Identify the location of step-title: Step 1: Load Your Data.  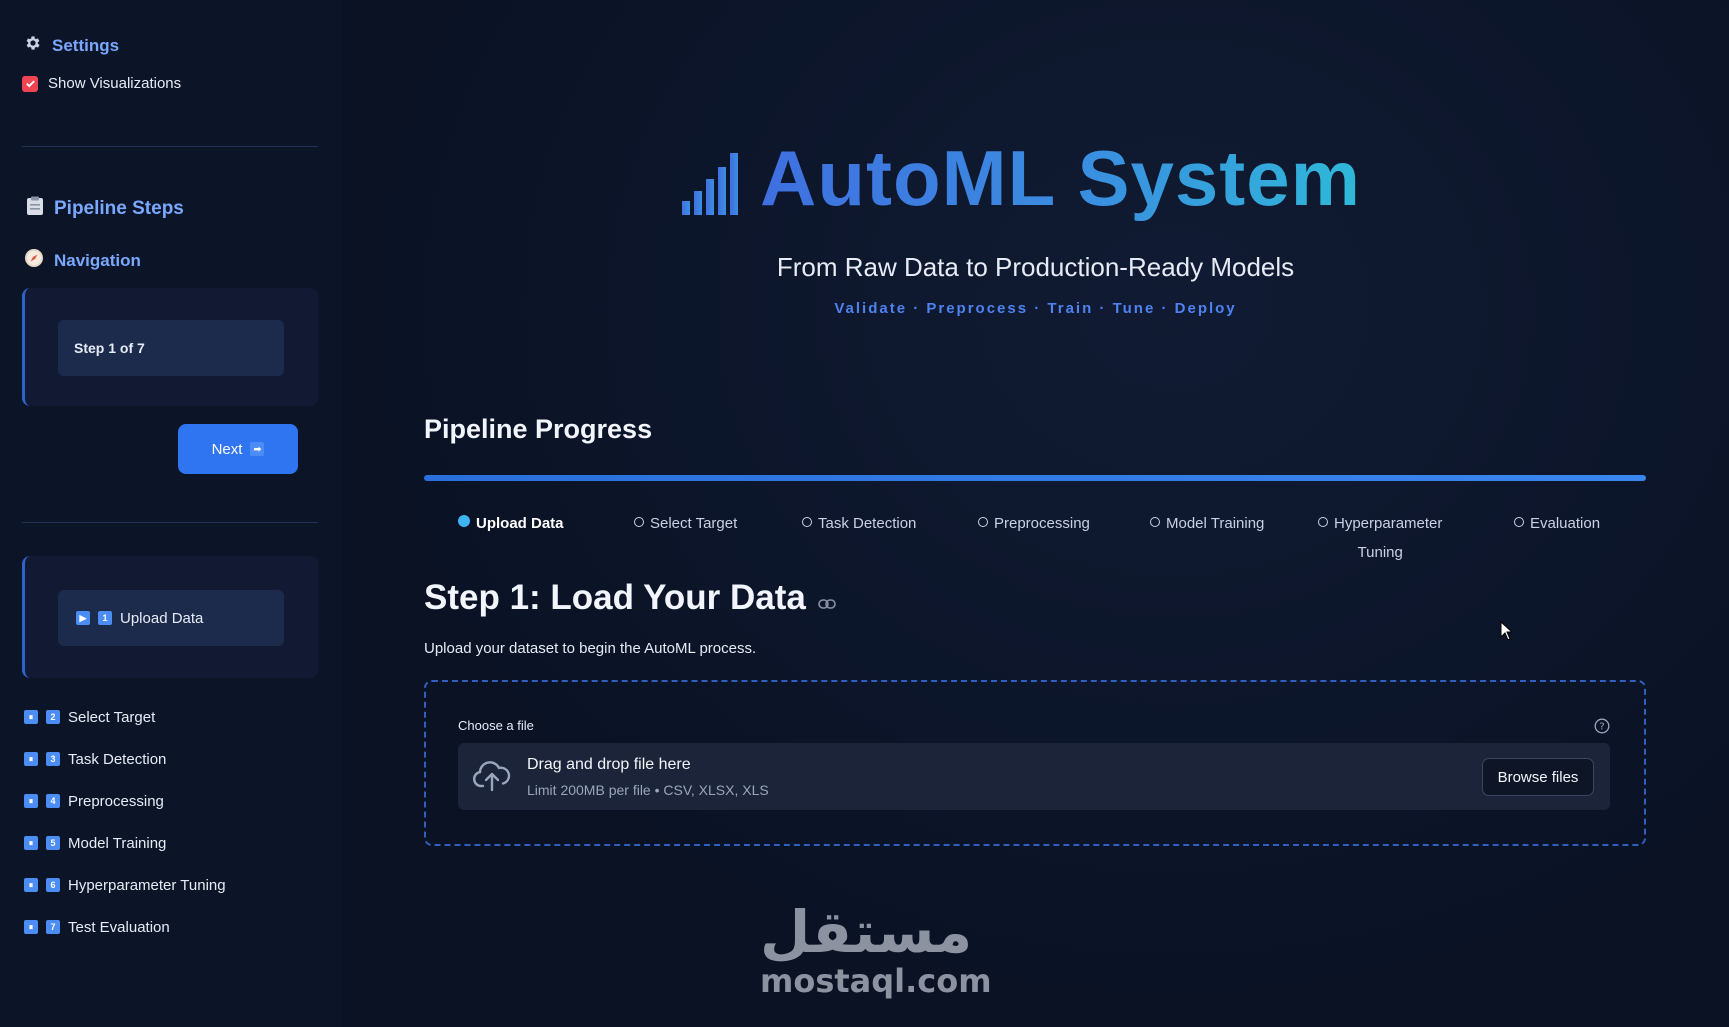
(630, 598).